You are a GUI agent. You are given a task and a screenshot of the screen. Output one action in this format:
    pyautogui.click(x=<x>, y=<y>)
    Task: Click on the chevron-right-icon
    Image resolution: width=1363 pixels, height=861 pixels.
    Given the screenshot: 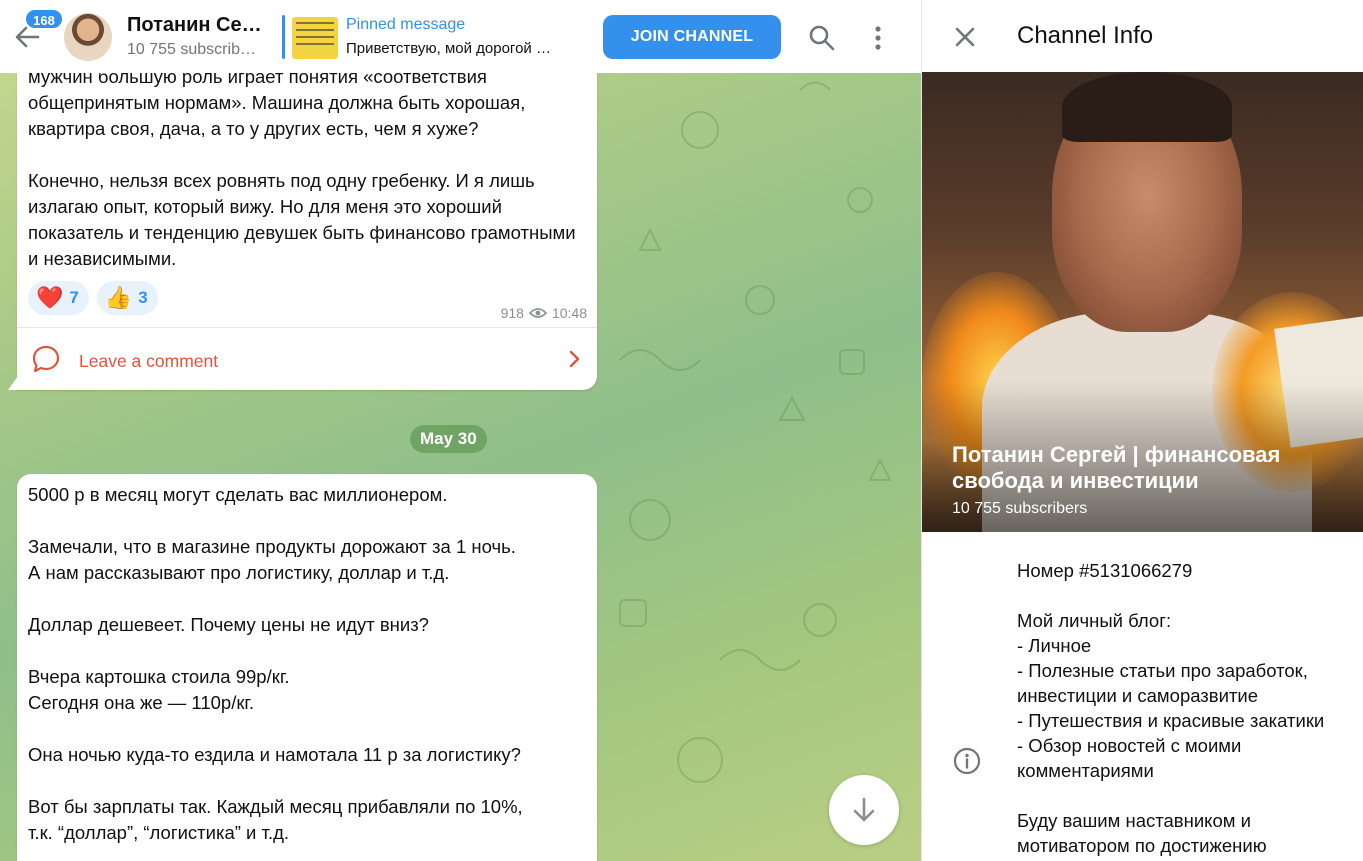 What is the action you would take?
    pyautogui.click(x=574, y=359)
    